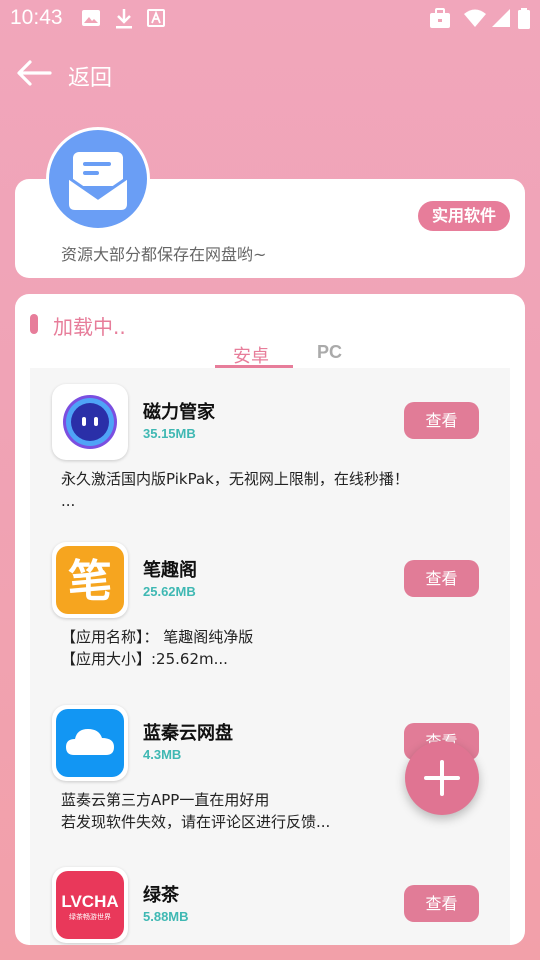 The width and height of the screenshot is (540, 960). I want to click on status-bar: 10:43, so click(270, 18).